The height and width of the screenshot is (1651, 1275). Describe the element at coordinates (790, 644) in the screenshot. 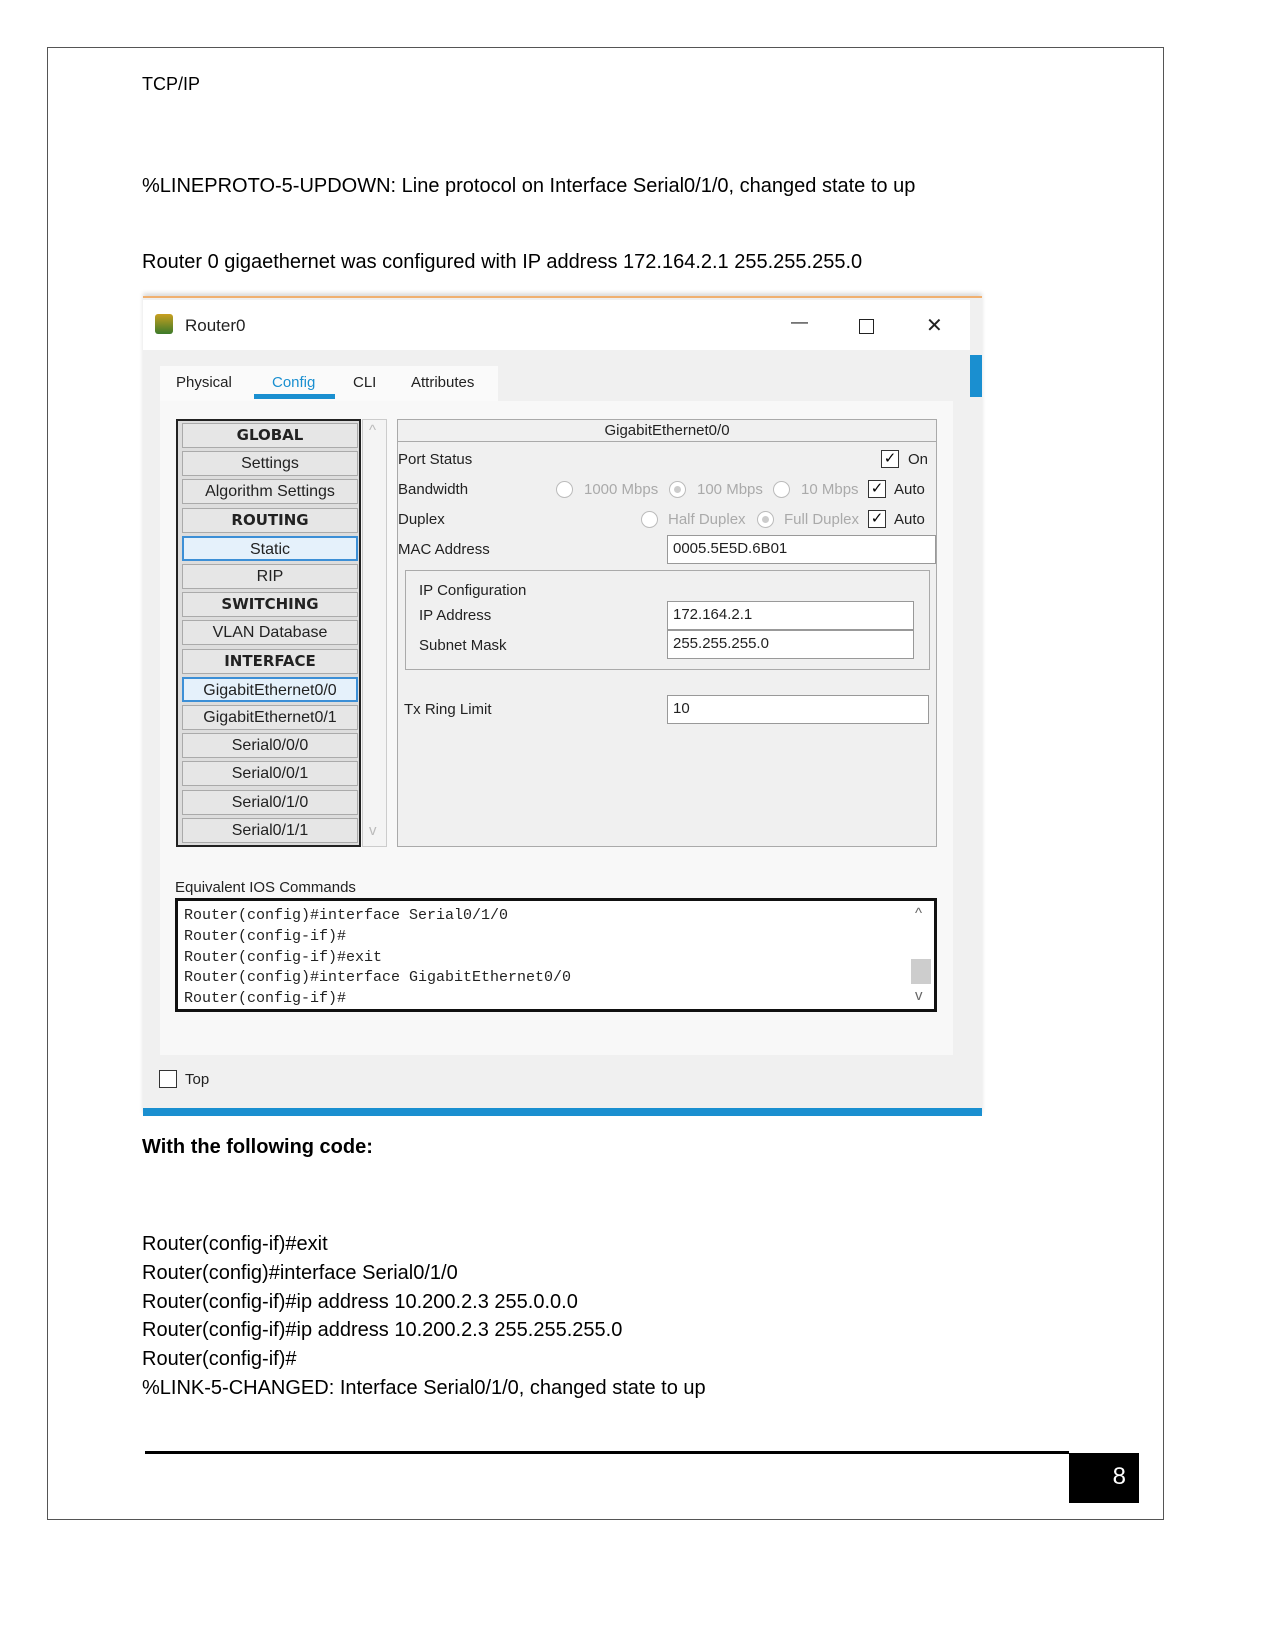

I see `subnet-mask-field: 255.255.255.0` at that location.